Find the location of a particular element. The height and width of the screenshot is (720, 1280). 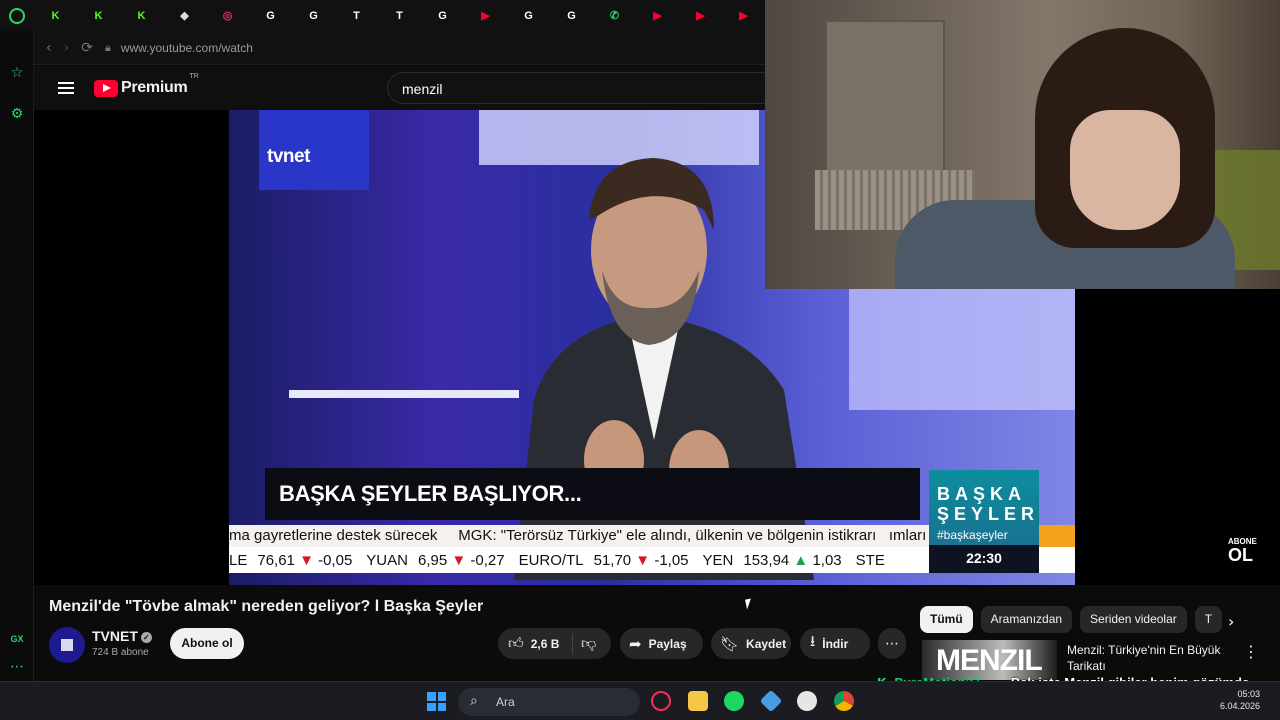

more-actions-button: ⋯ is located at coordinates (892, 643).